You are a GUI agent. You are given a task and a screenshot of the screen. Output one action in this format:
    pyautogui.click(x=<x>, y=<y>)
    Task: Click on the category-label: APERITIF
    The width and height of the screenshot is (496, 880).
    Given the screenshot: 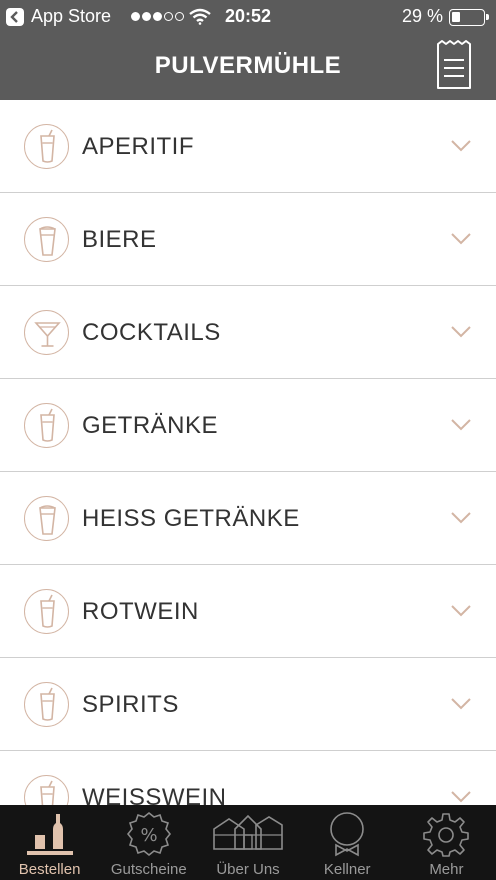 What is the action you would take?
    pyautogui.click(x=138, y=146)
    